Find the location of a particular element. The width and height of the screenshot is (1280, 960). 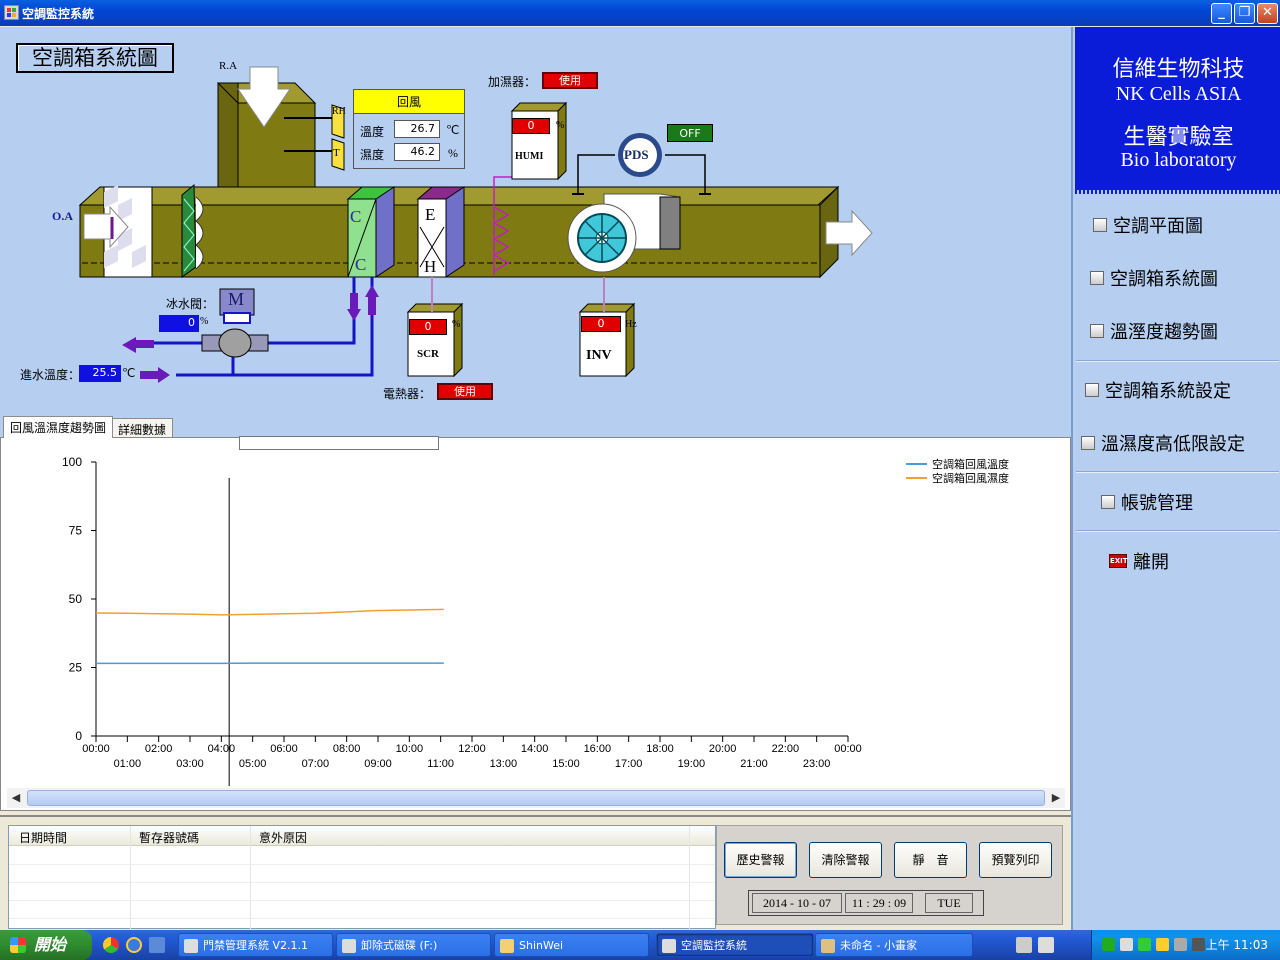

menu-floor-plan-label: 空調平面圖 is located at coordinates (1158, 226).